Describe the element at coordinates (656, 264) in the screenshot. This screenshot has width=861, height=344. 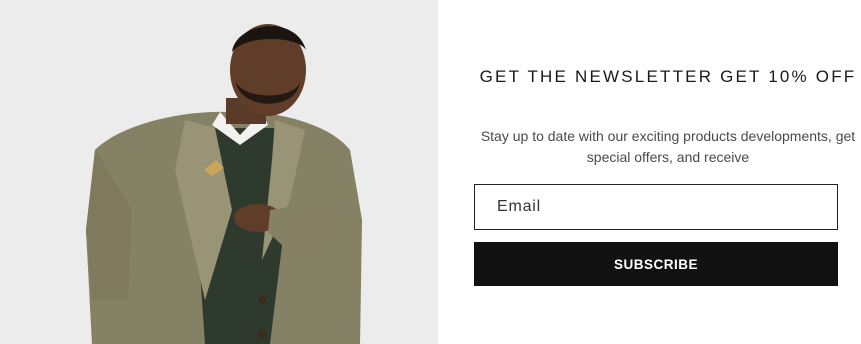
I see `subscribe-button: SUBSCRIBE` at that location.